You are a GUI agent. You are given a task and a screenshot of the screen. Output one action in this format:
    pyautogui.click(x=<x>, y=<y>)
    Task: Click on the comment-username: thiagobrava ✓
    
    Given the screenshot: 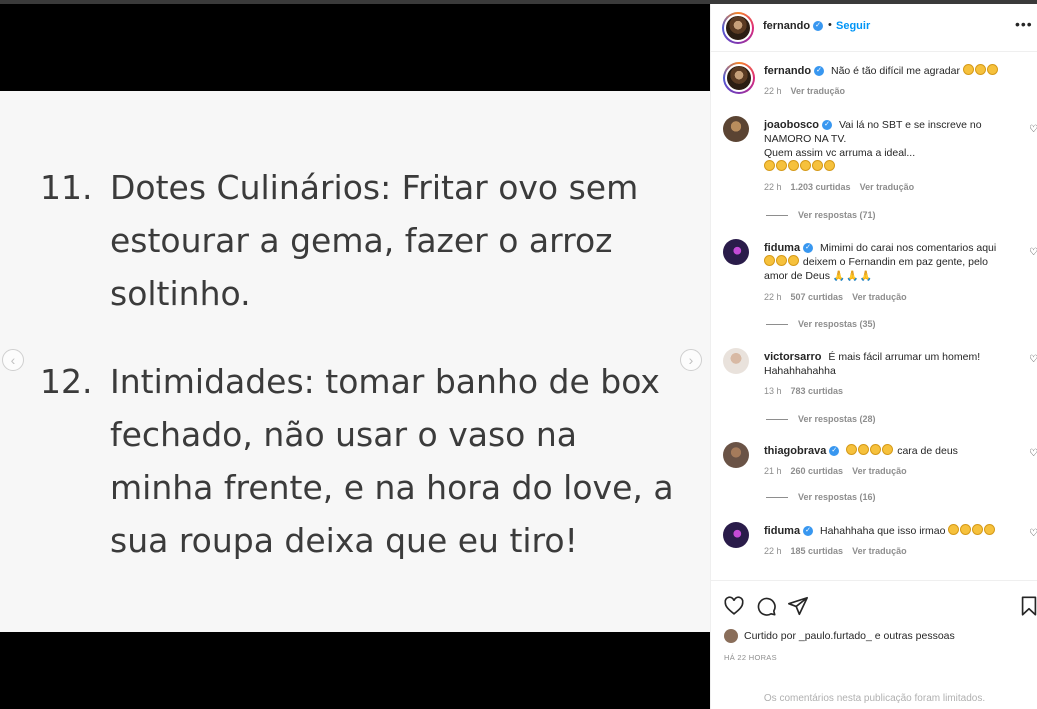 What is the action you would take?
    pyautogui.click(x=802, y=451)
    